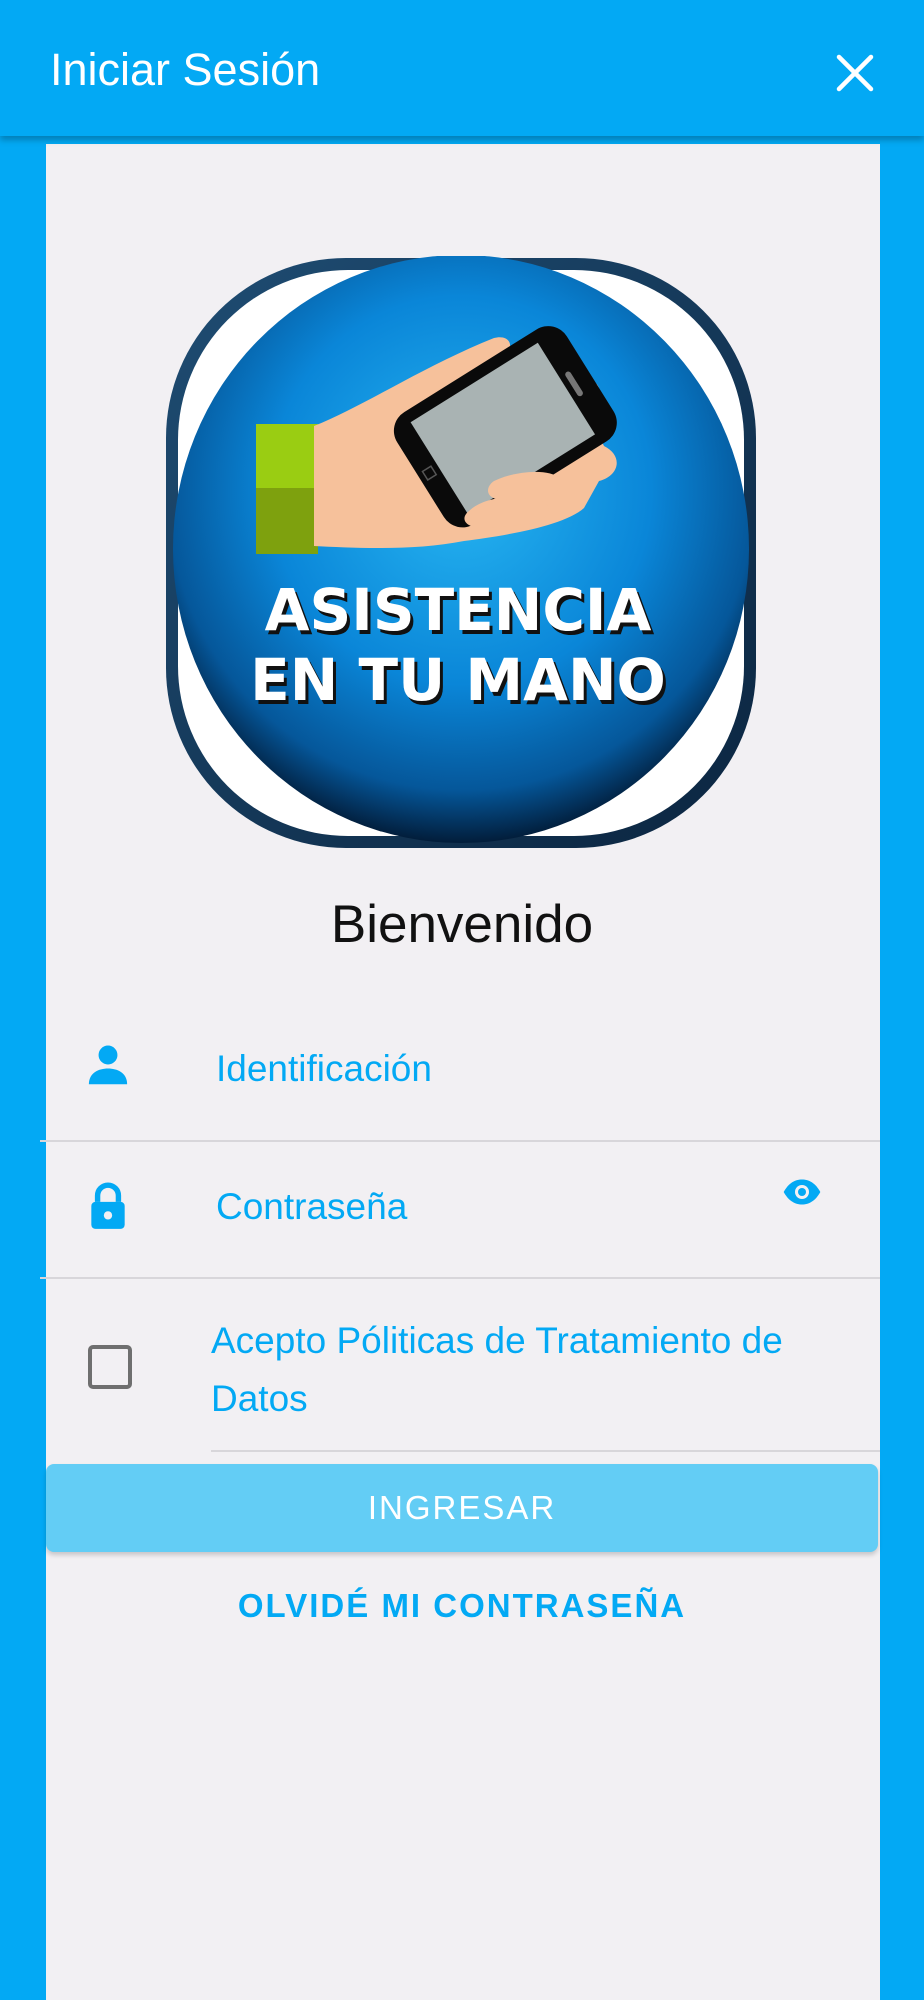 This screenshot has height=2000, width=924. What do you see at coordinates (462, 1606) in the screenshot?
I see `forgot-password-button: OLVIDÉ MI CONTRASEÑA` at bounding box center [462, 1606].